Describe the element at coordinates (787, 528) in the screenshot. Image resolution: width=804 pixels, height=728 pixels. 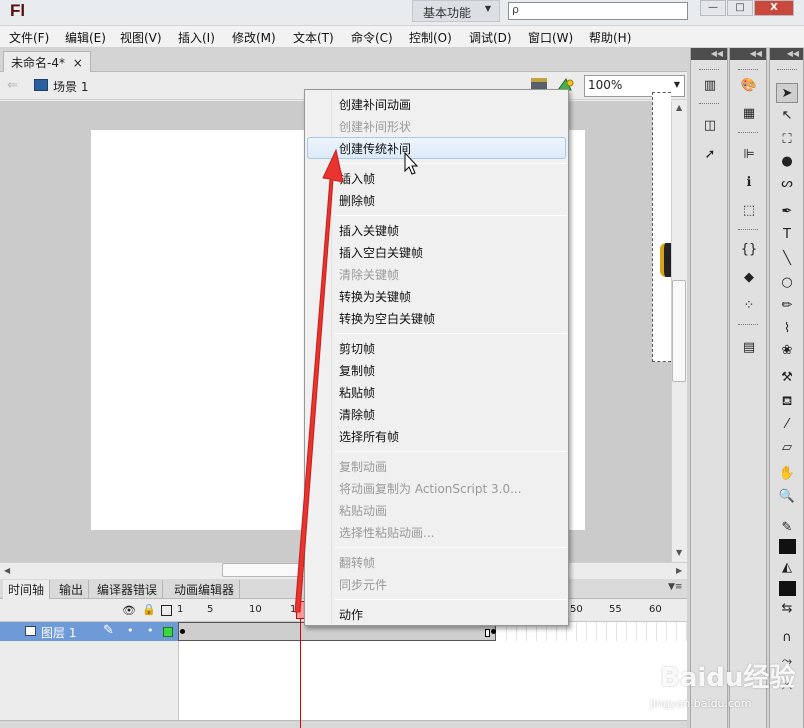
I see `stroke-color-icon: ✎` at that location.